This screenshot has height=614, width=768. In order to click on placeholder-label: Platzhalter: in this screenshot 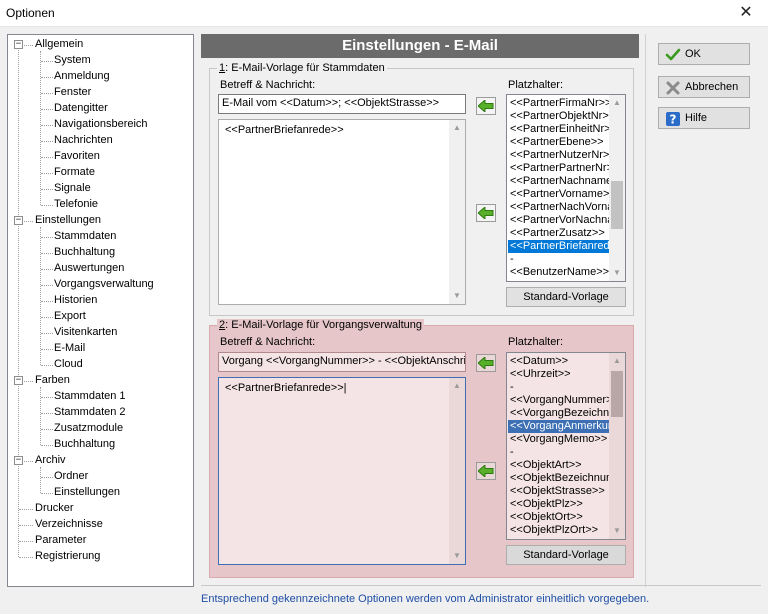, I will do `click(536, 85)`.